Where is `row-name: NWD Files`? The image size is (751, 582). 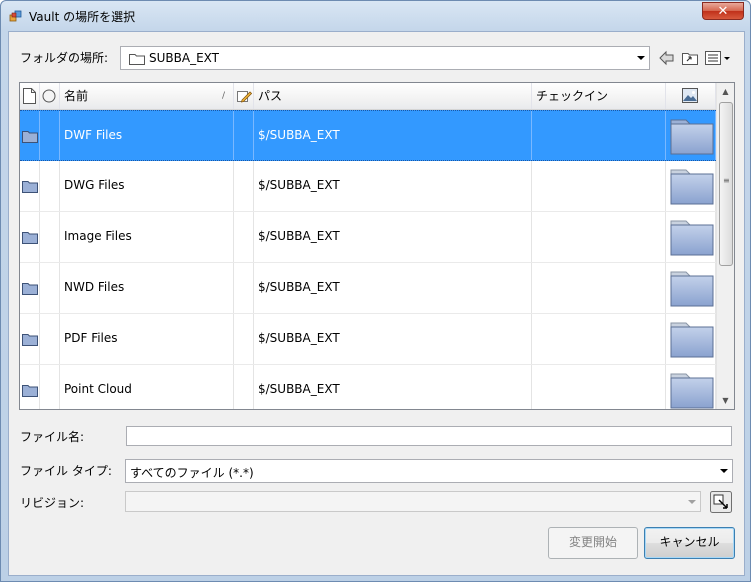
row-name: NWD Files is located at coordinates (147, 288).